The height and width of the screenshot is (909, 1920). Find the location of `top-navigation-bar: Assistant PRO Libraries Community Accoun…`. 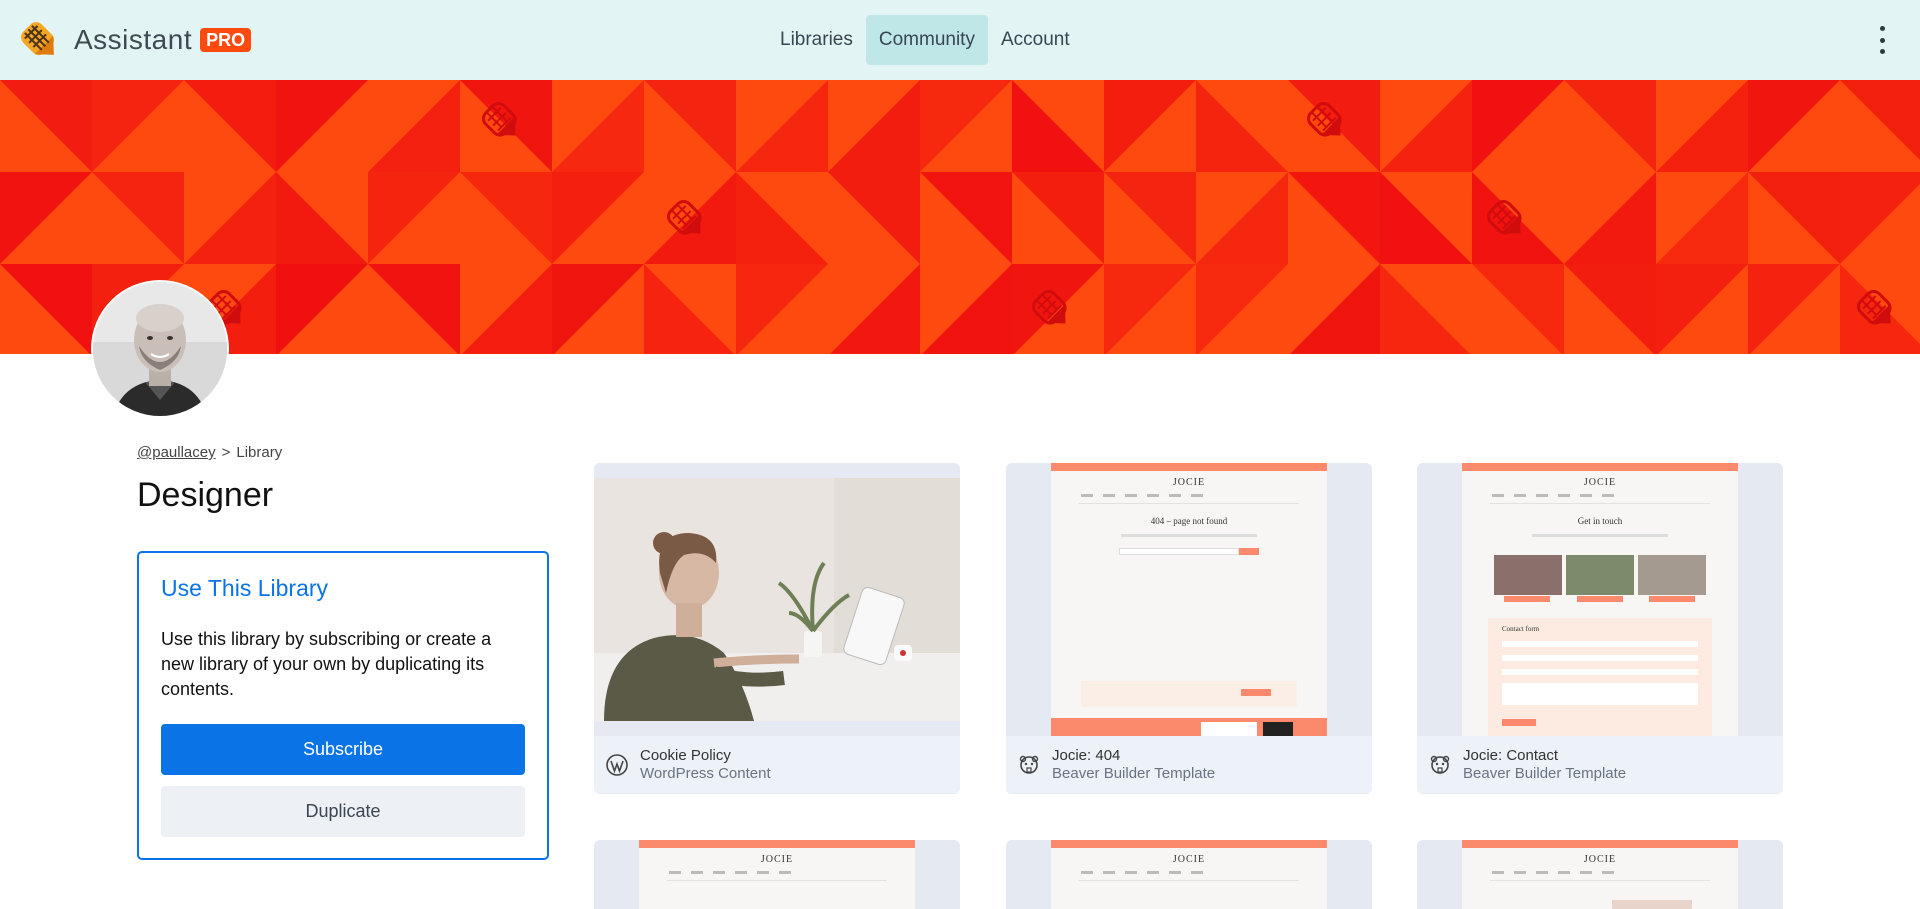

top-navigation-bar: Assistant PRO Libraries Community Accoun… is located at coordinates (960, 40).